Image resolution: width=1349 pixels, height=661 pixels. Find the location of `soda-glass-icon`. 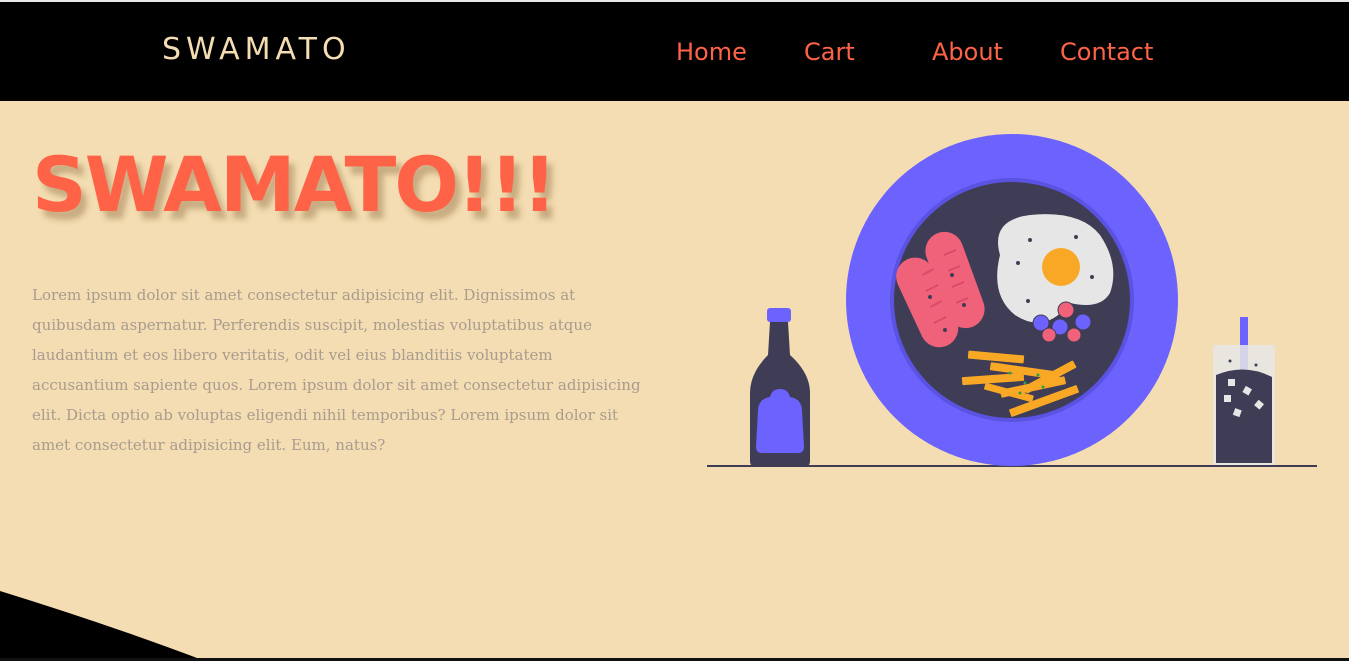

soda-glass-icon is located at coordinates (1244, 391).